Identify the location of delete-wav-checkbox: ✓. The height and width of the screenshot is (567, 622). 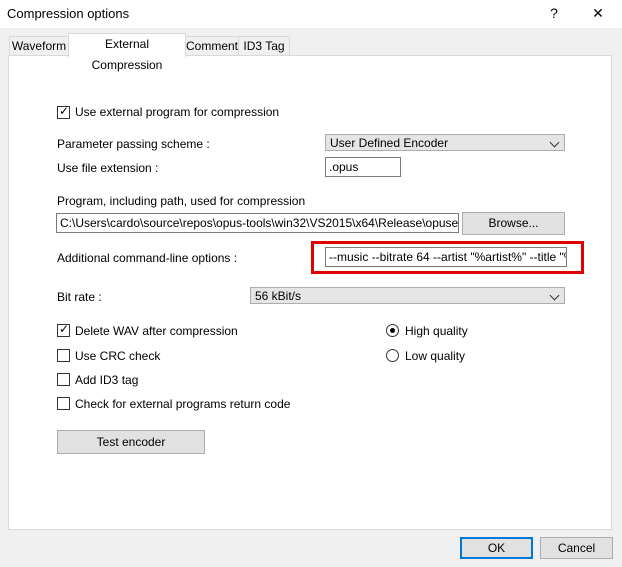
(63, 329).